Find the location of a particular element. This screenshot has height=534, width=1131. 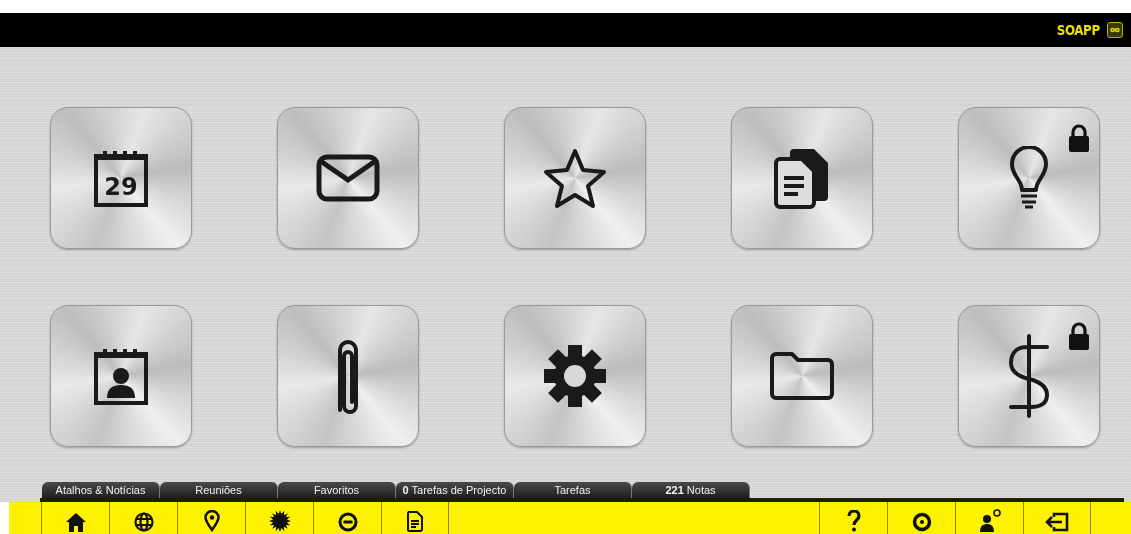

location-pin-icon is located at coordinates (211, 521).